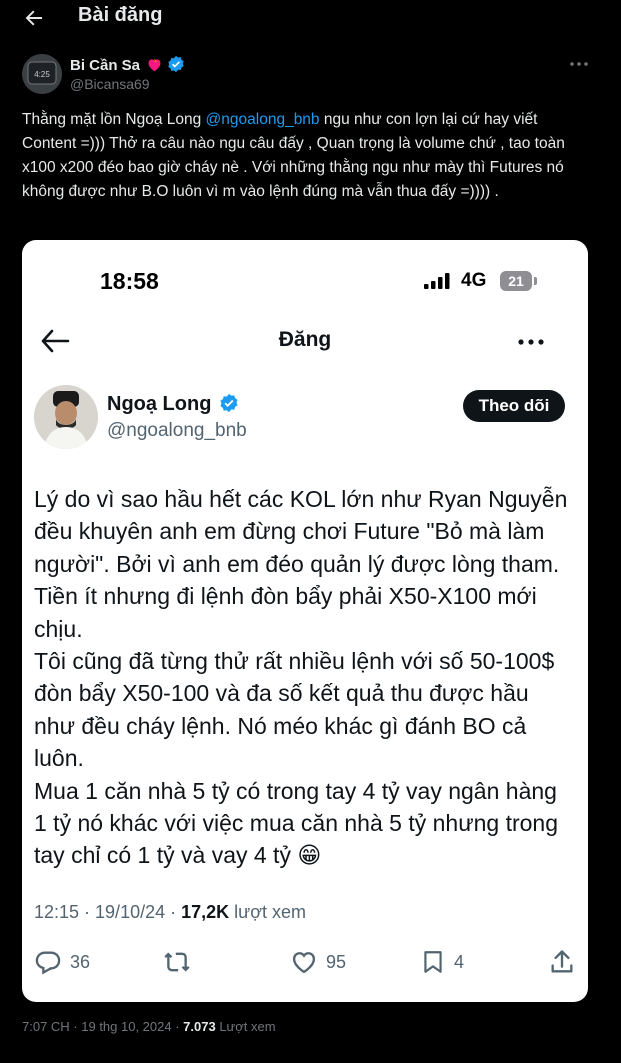  Describe the element at coordinates (177, 430) in the screenshot. I see `screenshot-author-handle: @ngoalong_bnb` at that location.